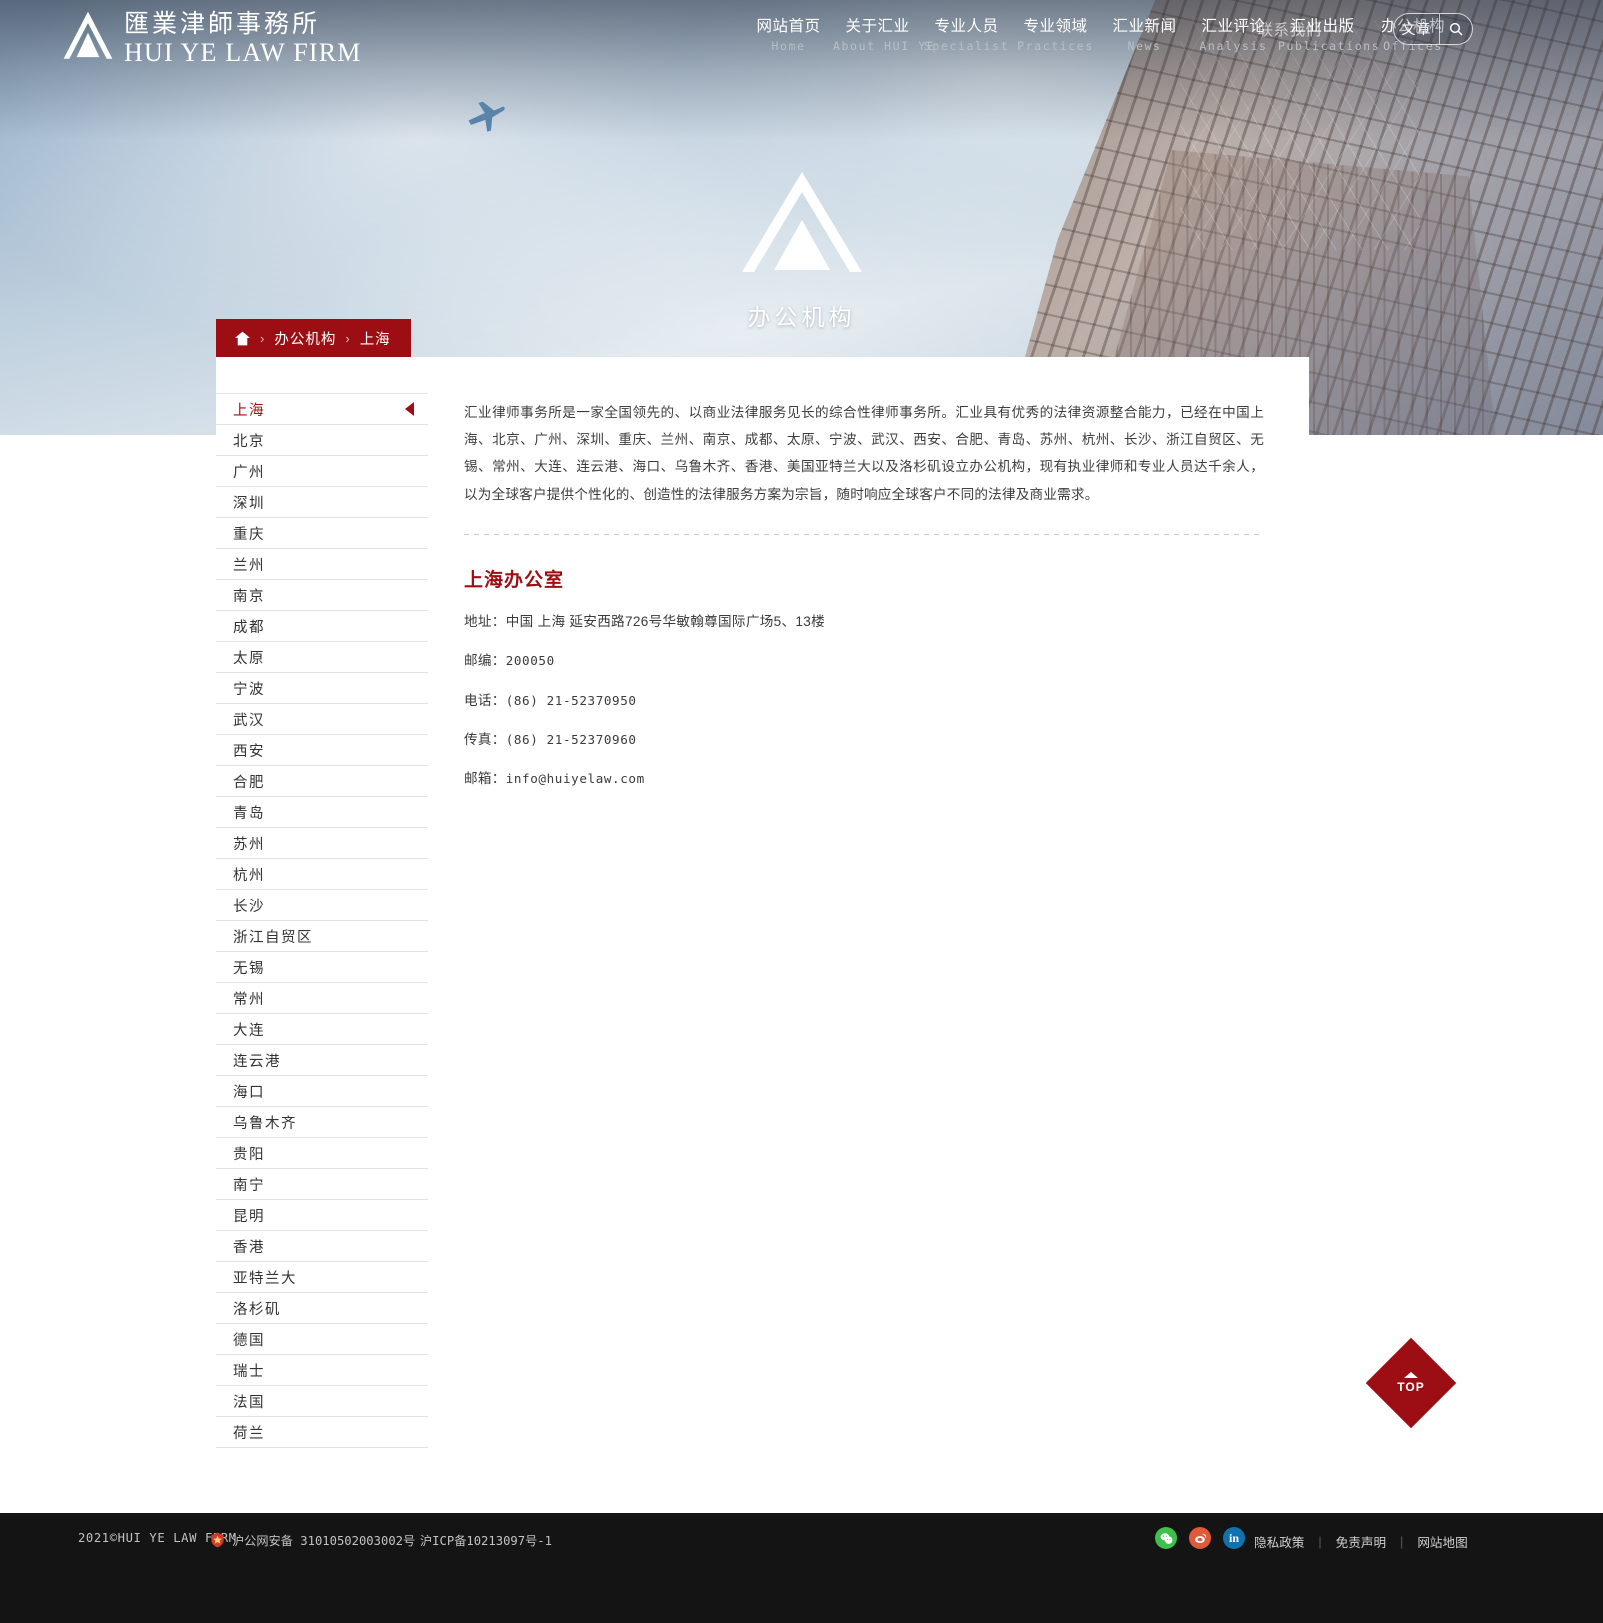 This screenshot has height=1623, width=1603. I want to click on detail-value: info@huiyelaw.com, so click(575, 778).